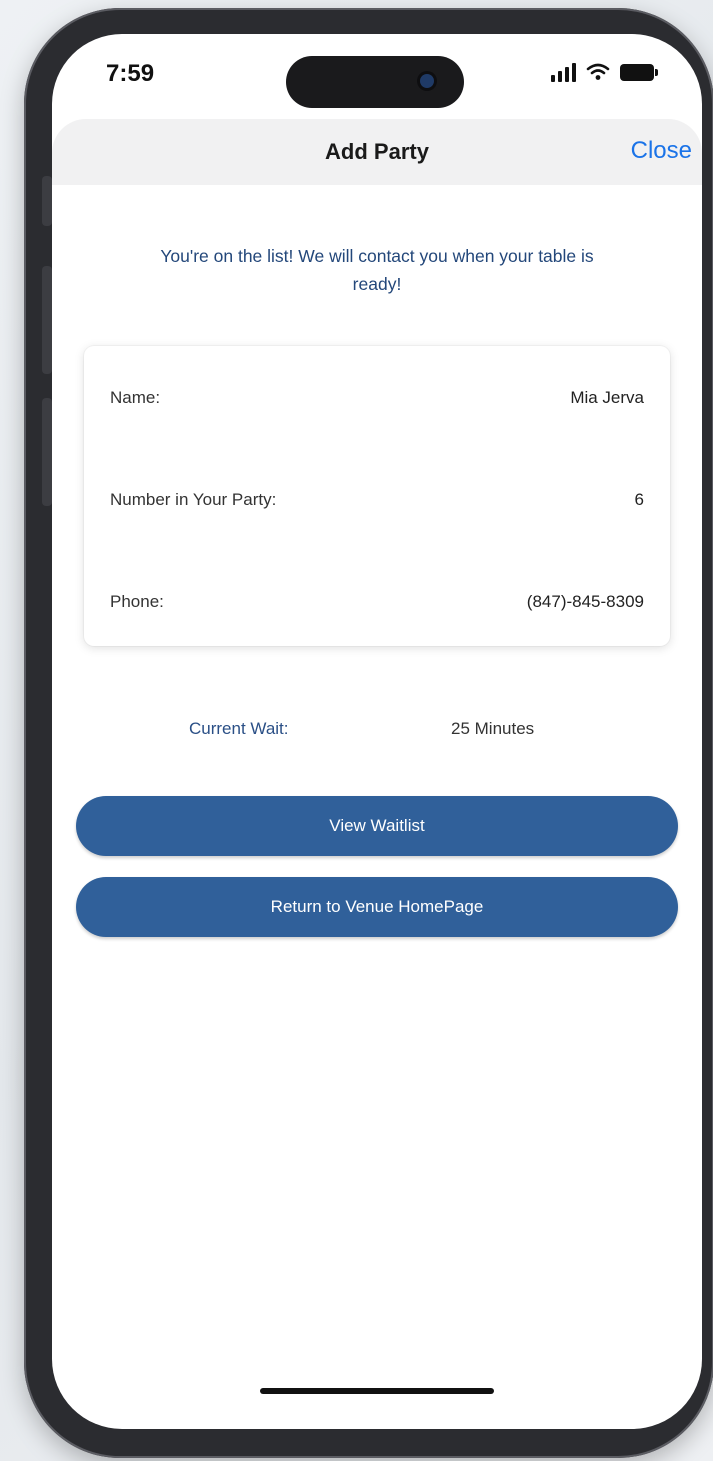  What do you see at coordinates (377, 1391) in the screenshot?
I see `home-indicator` at bounding box center [377, 1391].